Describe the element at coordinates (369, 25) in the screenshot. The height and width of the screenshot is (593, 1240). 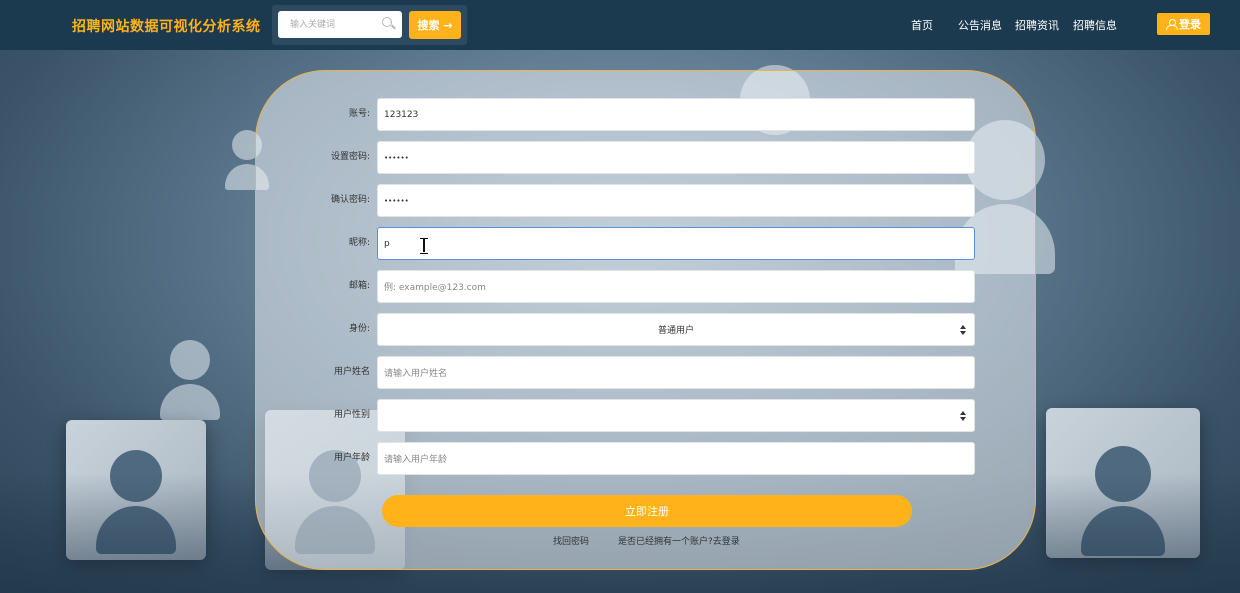
I see `search-bar: 搜索 →` at that location.